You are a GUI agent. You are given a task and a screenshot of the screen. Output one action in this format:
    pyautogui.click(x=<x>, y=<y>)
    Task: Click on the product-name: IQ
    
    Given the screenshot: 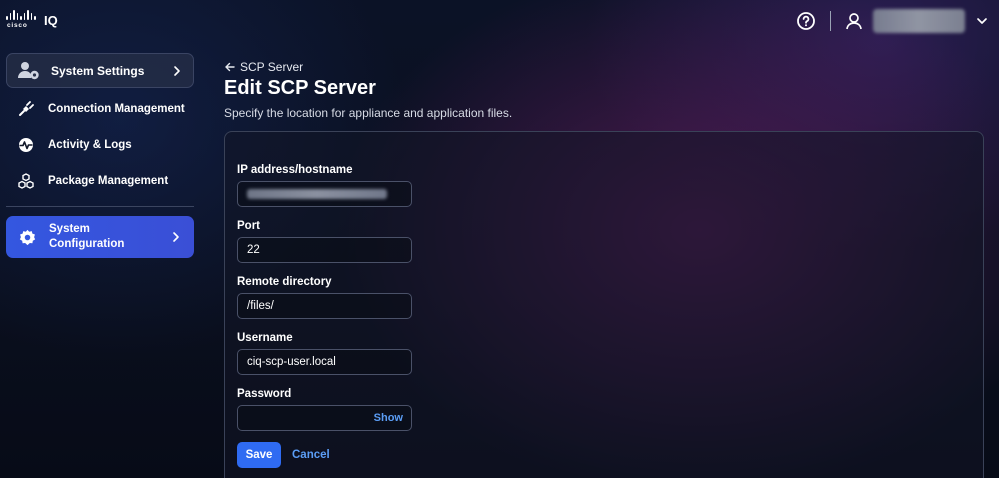 What is the action you would take?
    pyautogui.click(x=51, y=20)
    